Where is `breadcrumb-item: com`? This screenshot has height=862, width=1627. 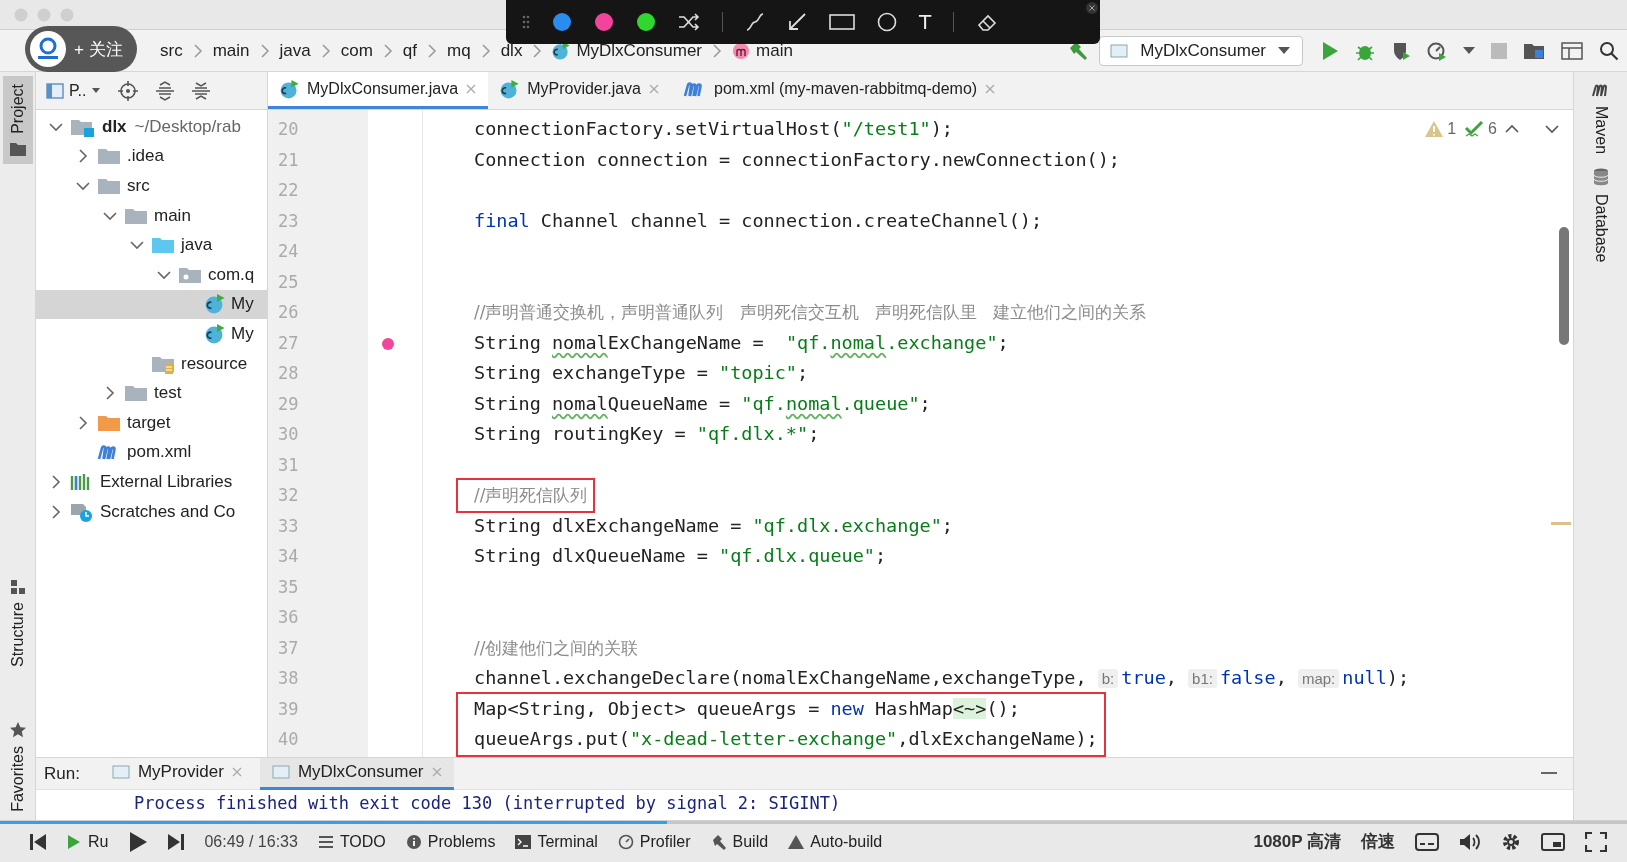 breadcrumb-item: com is located at coordinates (356, 50).